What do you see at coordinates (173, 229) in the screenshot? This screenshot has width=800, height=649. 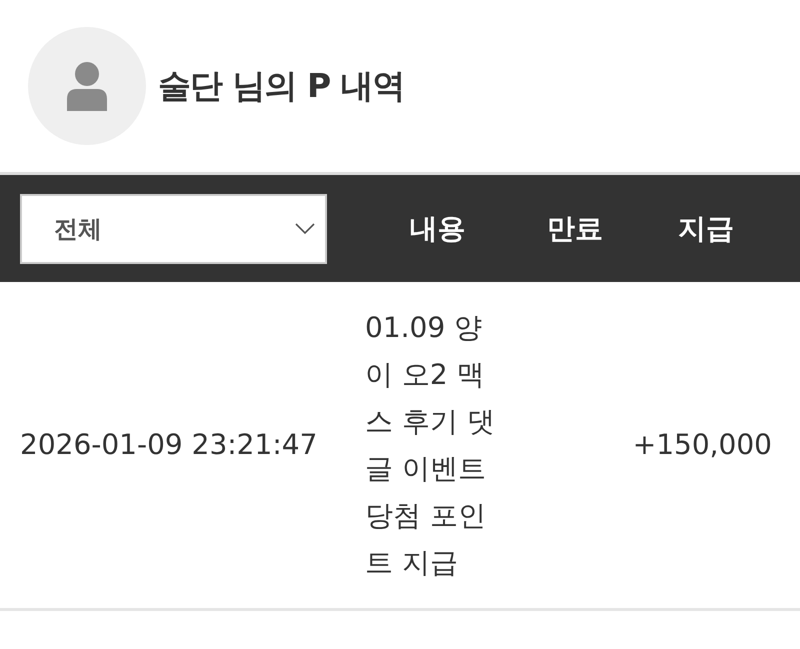 I see `filter-select: 전체` at bounding box center [173, 229].